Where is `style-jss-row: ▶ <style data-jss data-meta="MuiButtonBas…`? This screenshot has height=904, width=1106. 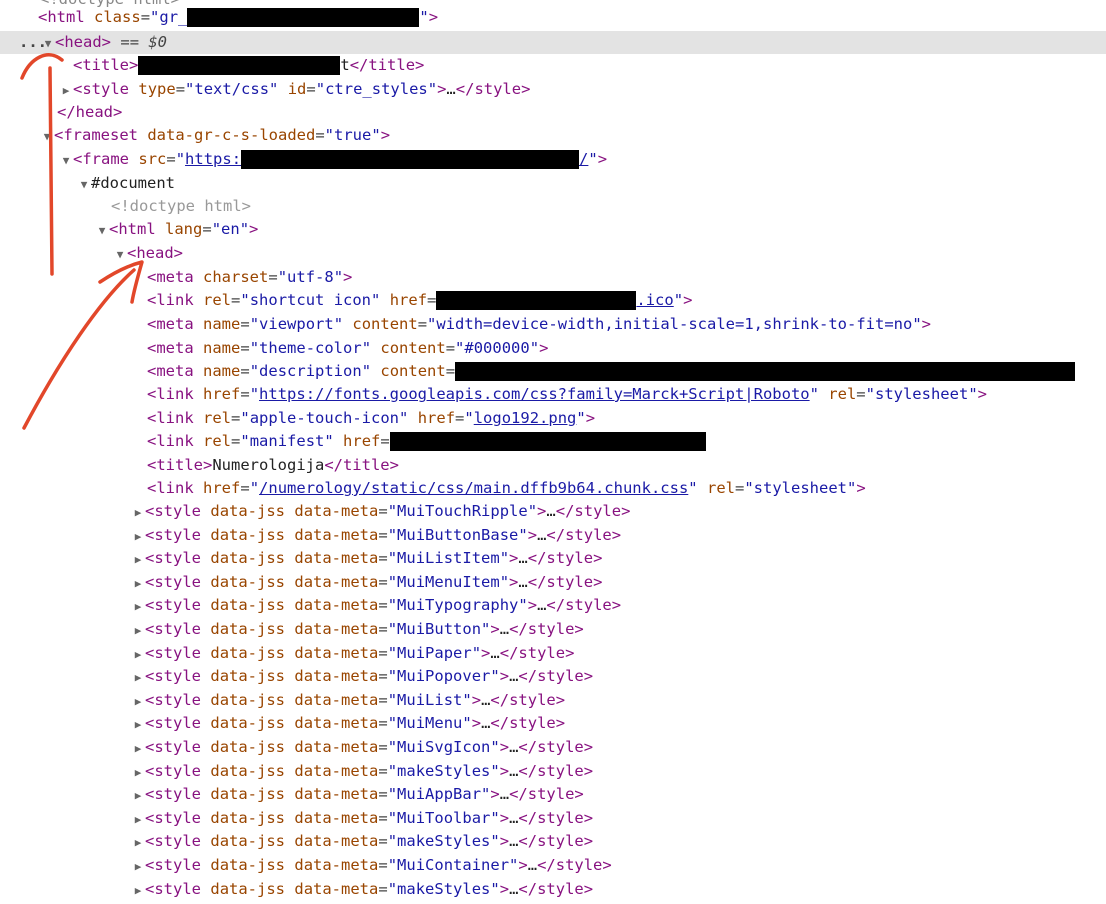 style-jss-row: ▶ <style data-jss data-meta="MuiButtonBas… is located at coordinates (553, 535).